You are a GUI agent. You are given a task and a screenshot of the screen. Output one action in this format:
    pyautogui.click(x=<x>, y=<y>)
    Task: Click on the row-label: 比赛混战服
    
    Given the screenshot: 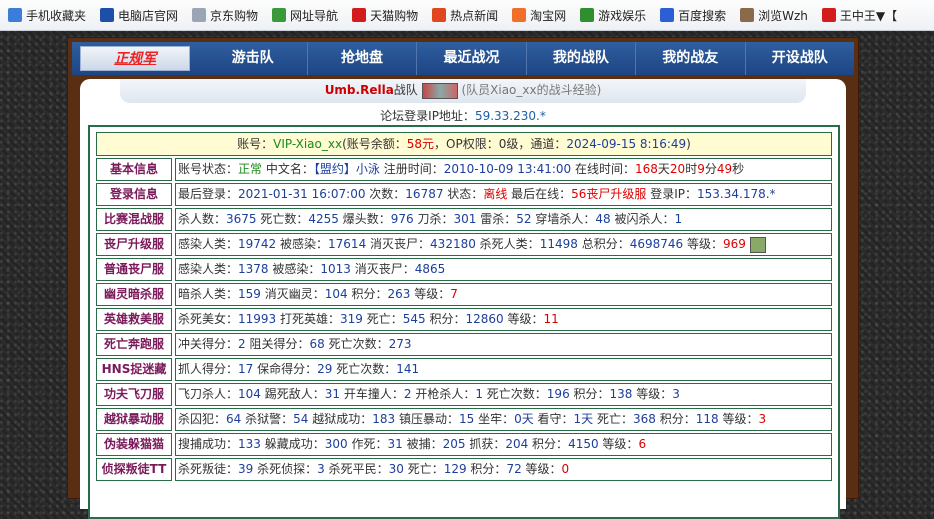 What is the action you would take?
    pyautogui.click(x=134, y=219)
    